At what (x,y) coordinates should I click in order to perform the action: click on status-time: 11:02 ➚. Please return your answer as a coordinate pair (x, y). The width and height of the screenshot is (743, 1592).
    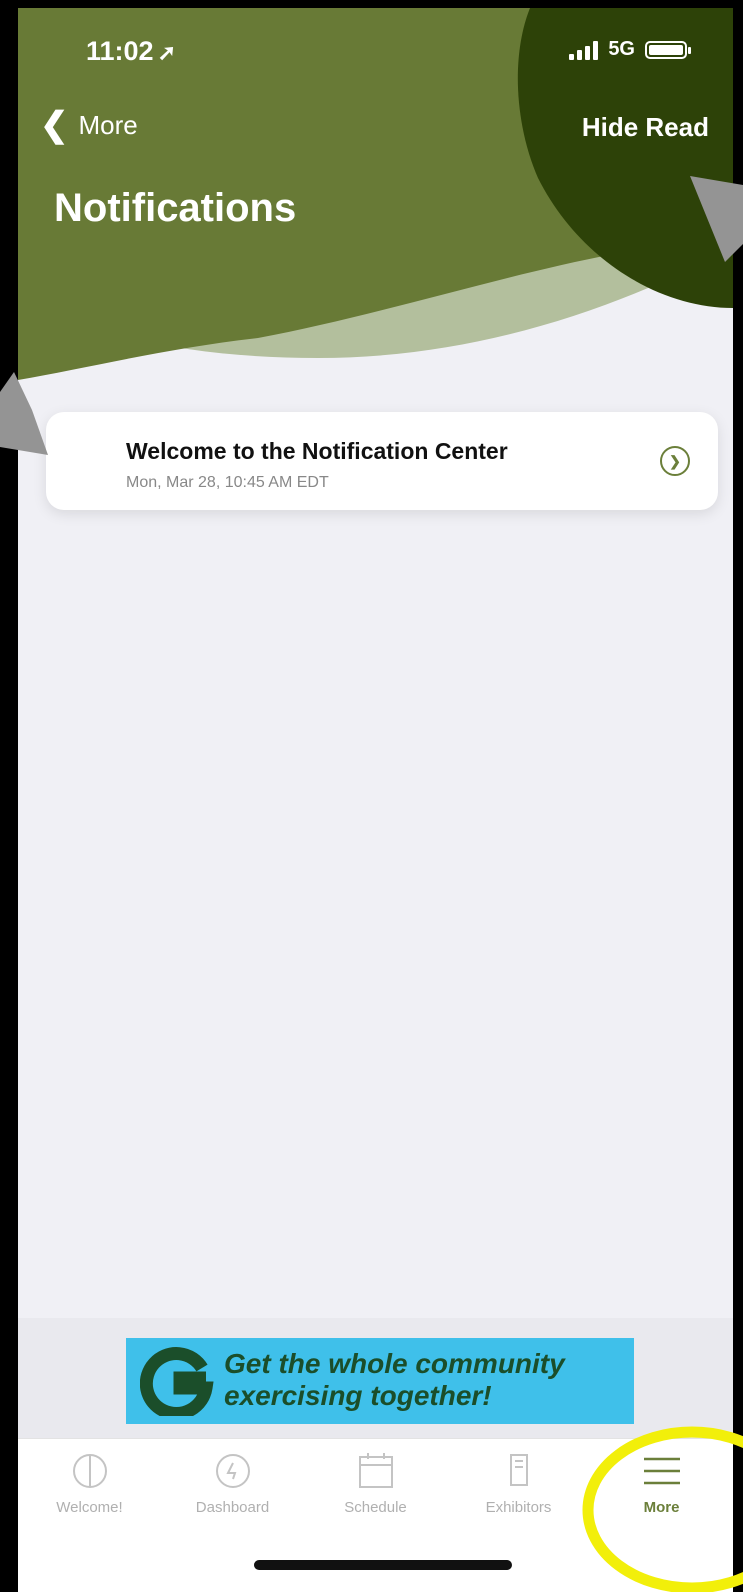
    Looking at the image, I should click on (131, 51).